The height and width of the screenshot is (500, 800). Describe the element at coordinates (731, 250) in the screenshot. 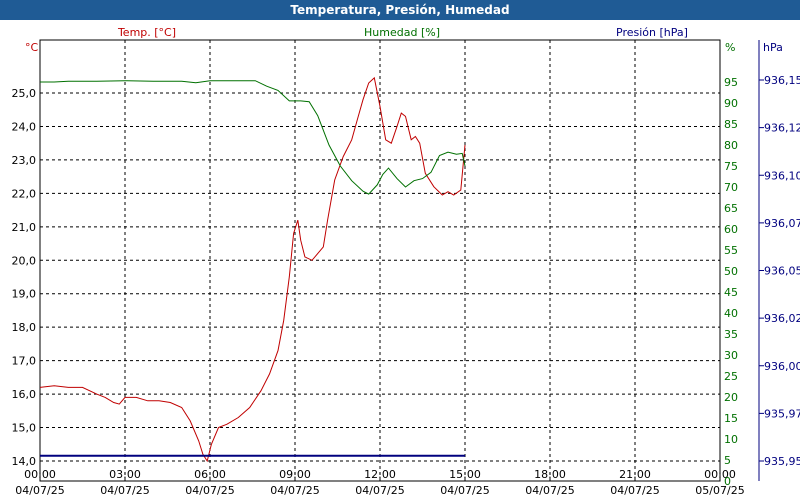

I see `humidity-tick-label: 55` at that location.